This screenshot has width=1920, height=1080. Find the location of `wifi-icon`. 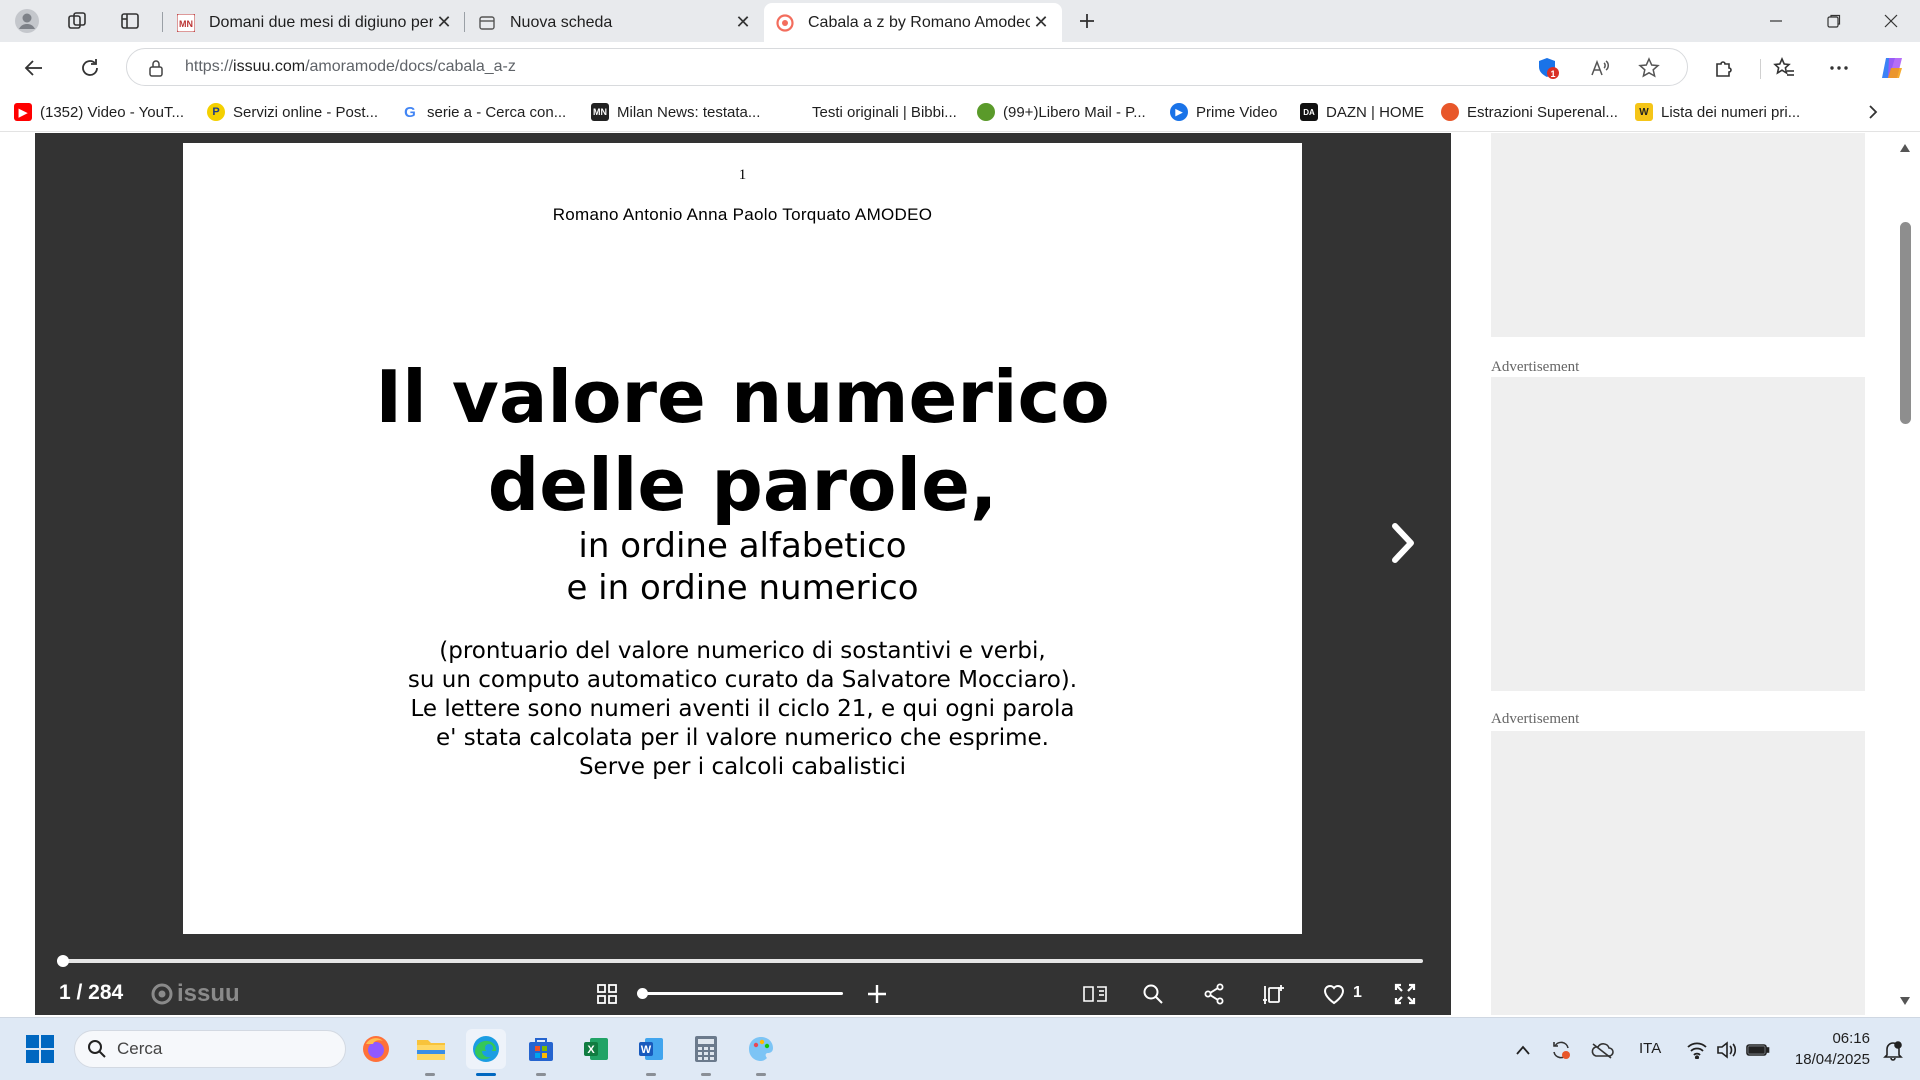

wifi-icon is located at coordinates (1697, 1050).